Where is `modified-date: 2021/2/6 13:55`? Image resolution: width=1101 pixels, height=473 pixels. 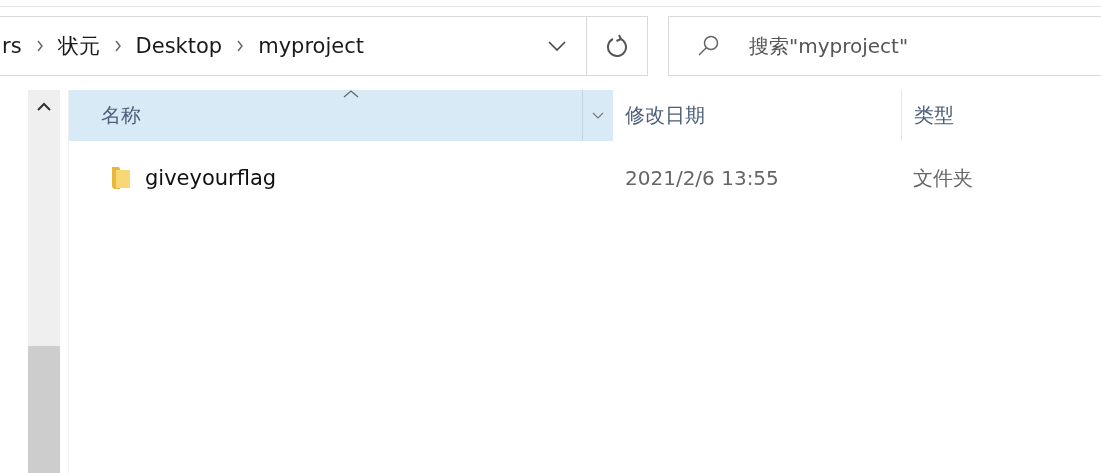
modified-date: 2021/2/6 13:55 is located at coordinates (702, 178).